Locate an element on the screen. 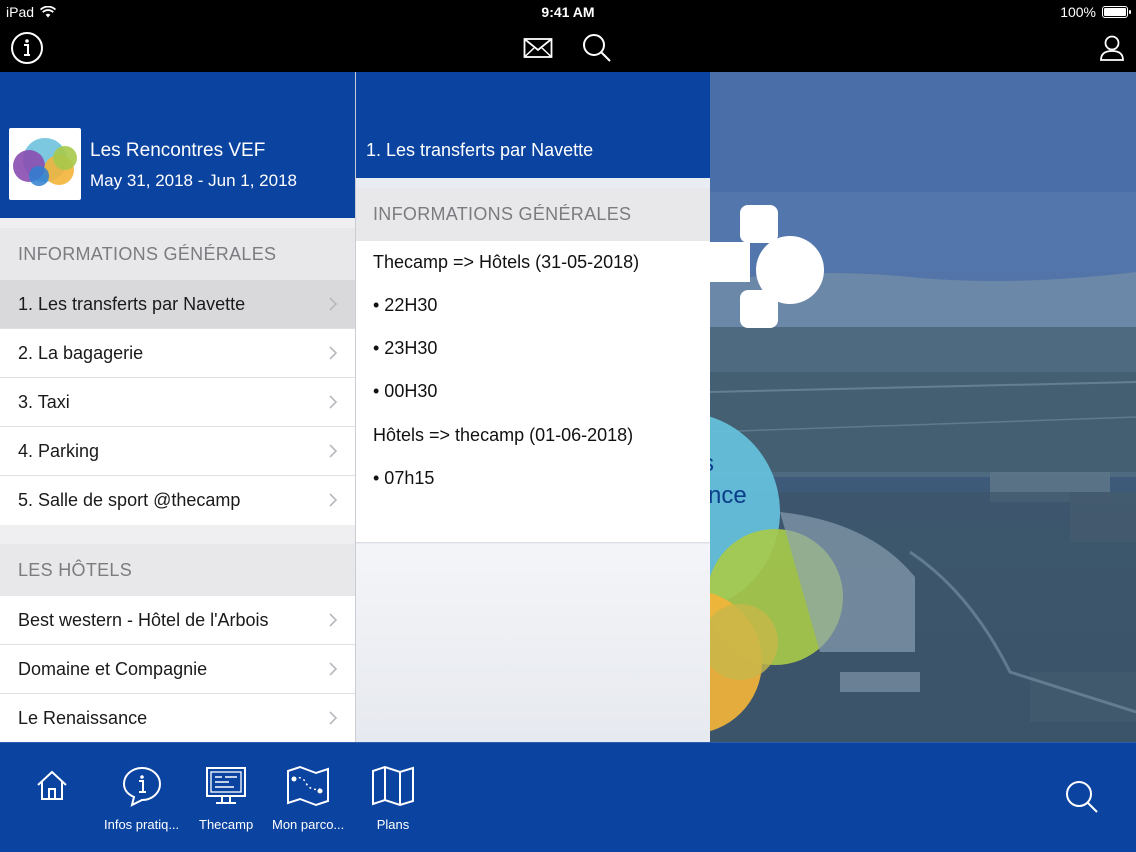 The height and width of the screenshot is (852, 1136). background-partial-text-2: nce is located at coordinates (728, 495).